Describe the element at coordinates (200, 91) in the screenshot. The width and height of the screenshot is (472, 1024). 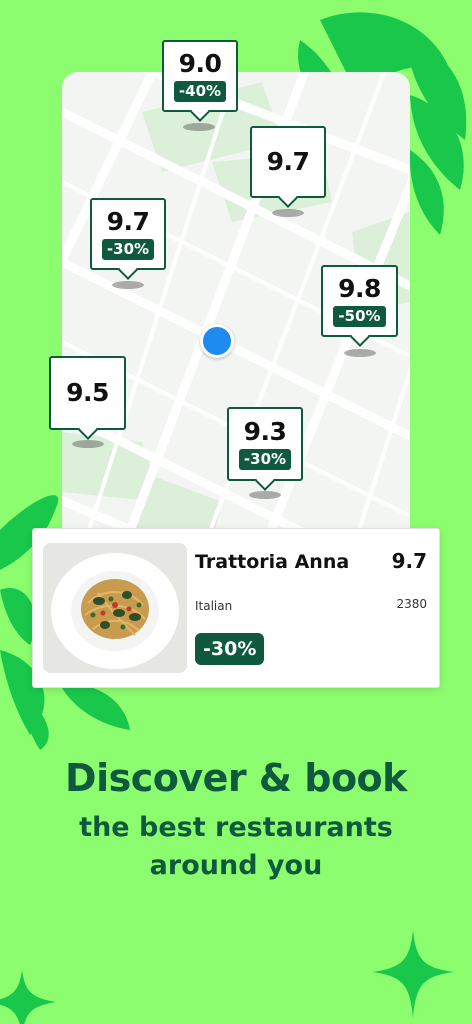
I see `pin-discount-badge: -40%` at that location.